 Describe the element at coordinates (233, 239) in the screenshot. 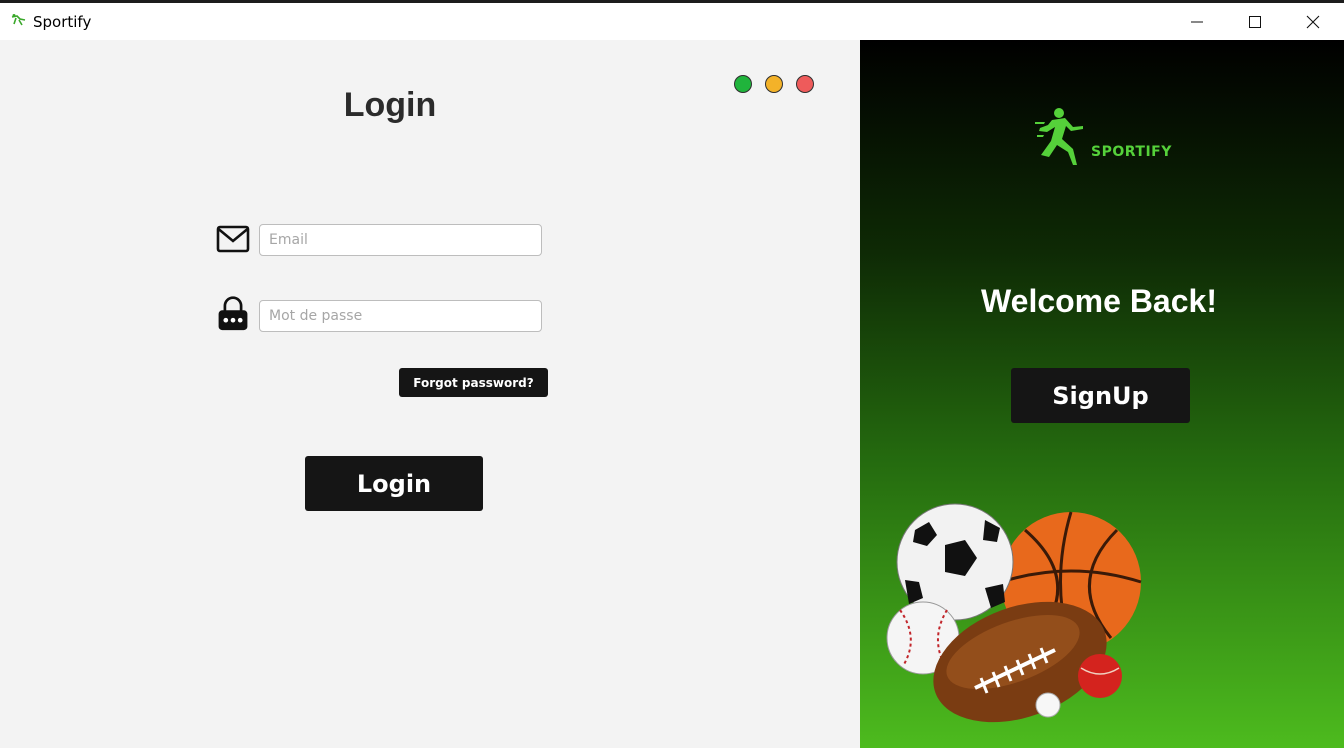

I see `mail-icon` at that location.